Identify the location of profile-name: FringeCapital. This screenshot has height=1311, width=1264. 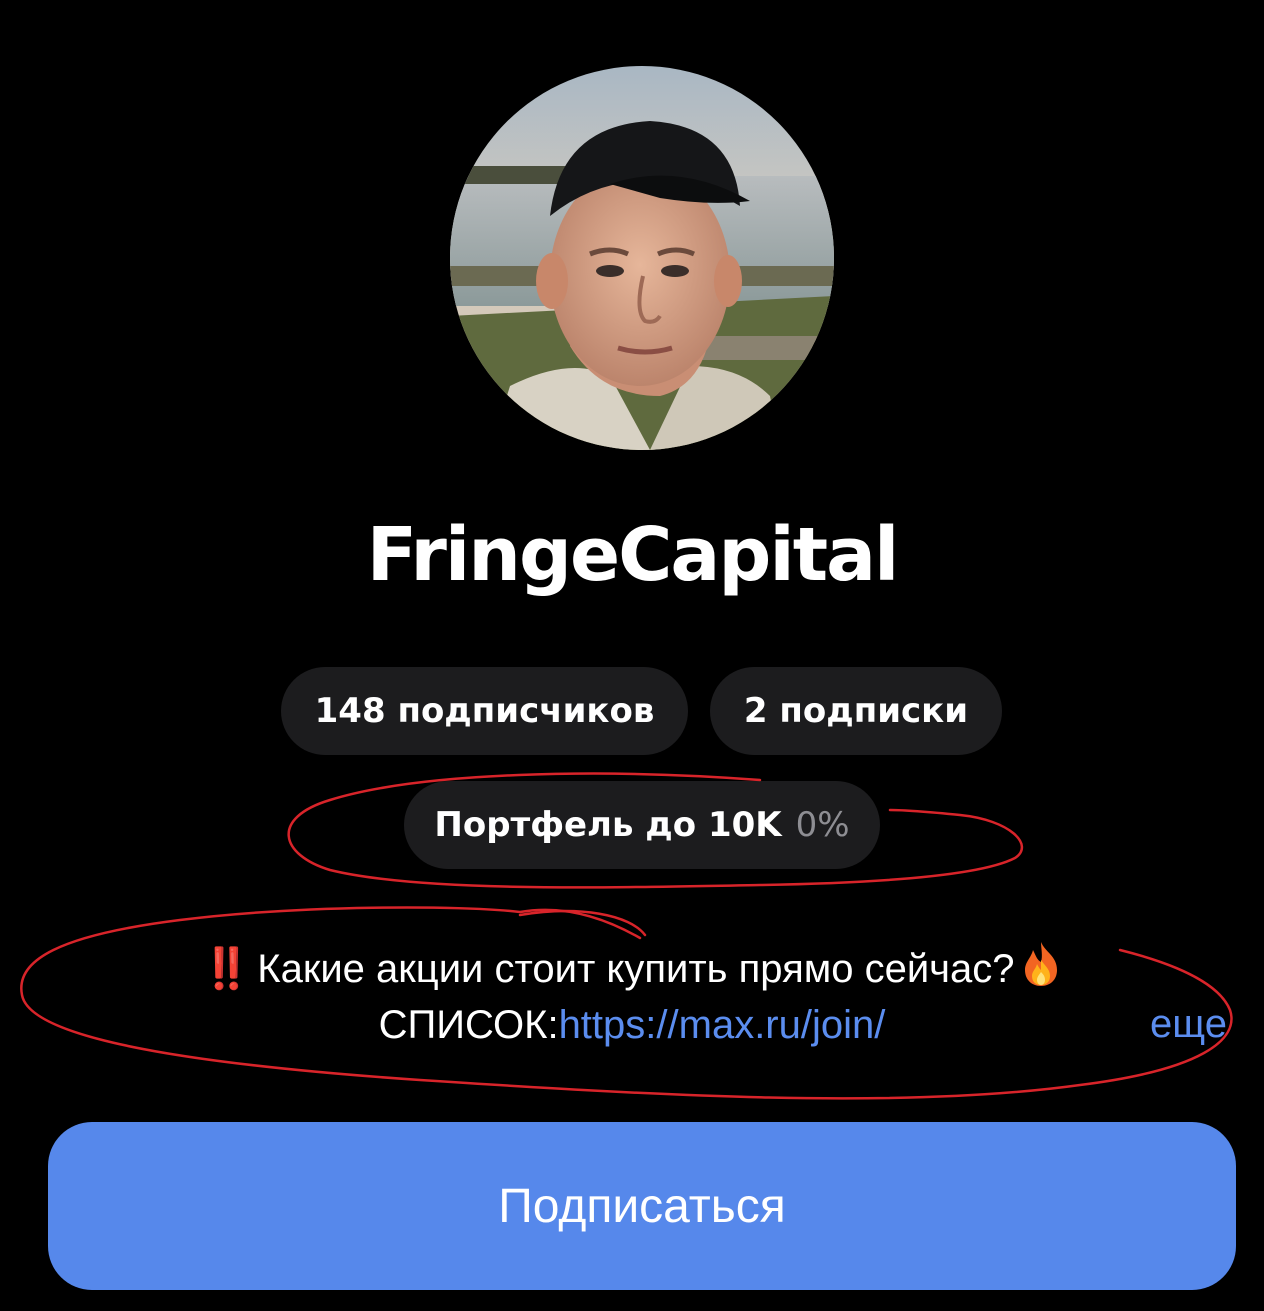
(633, 555).